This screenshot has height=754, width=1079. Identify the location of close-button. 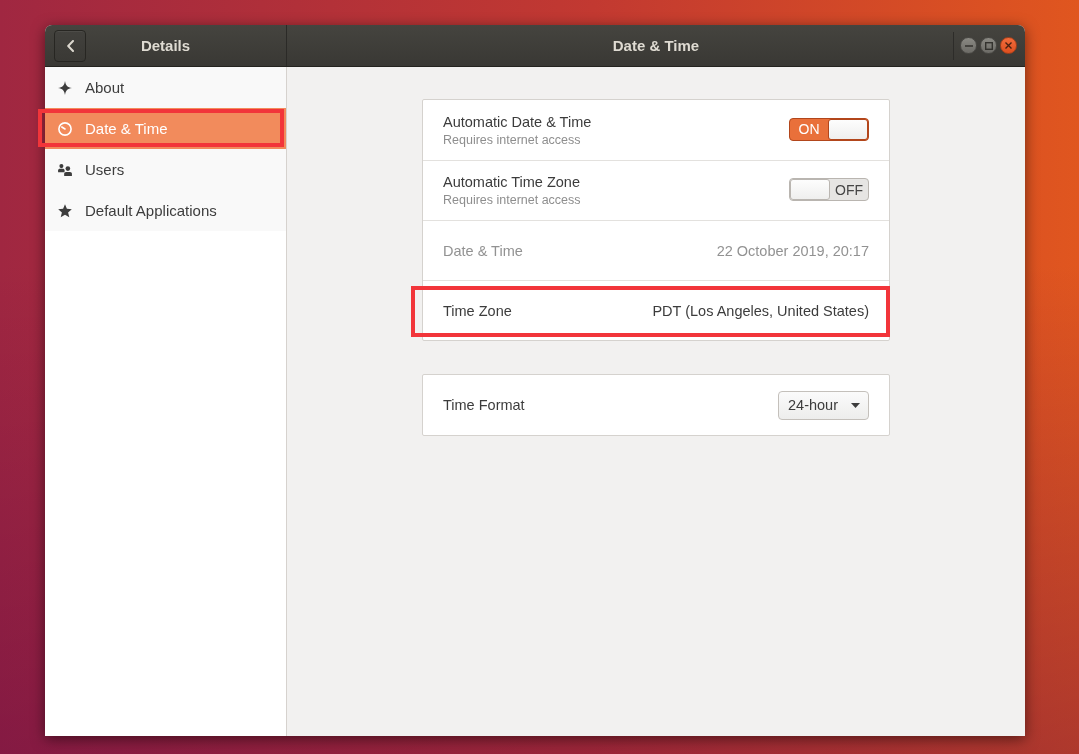
(1008, 45).